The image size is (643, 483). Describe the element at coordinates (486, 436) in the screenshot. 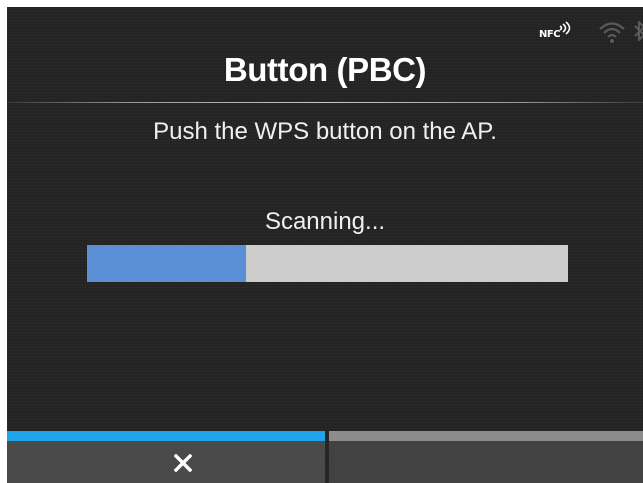

I see `softkey-inactive-indicator` at that location.